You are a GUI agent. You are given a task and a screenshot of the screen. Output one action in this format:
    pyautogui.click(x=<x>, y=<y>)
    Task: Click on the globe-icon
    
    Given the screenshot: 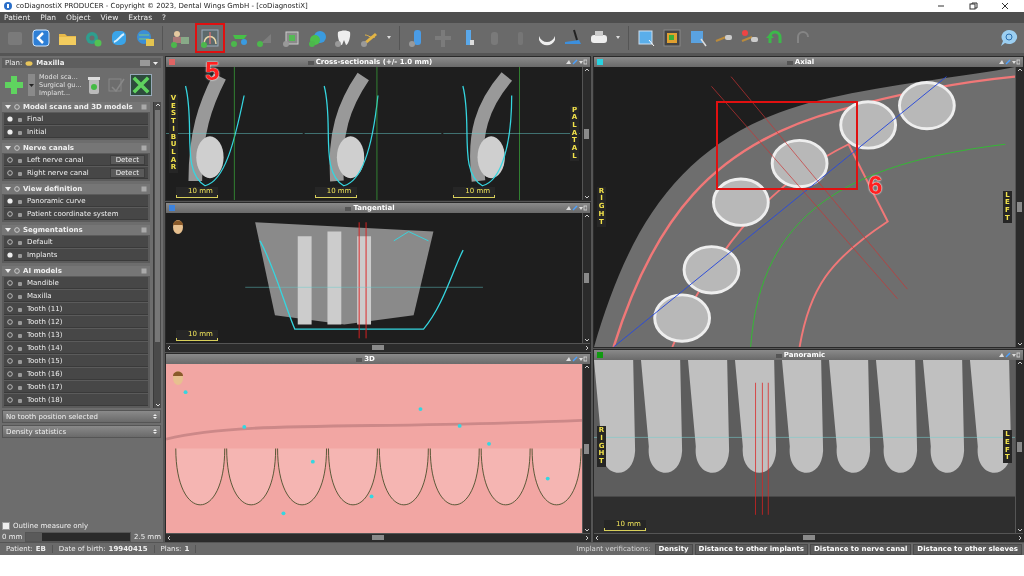 What is the action you would take?
    pyautogui.click(x=145, y=38)
    